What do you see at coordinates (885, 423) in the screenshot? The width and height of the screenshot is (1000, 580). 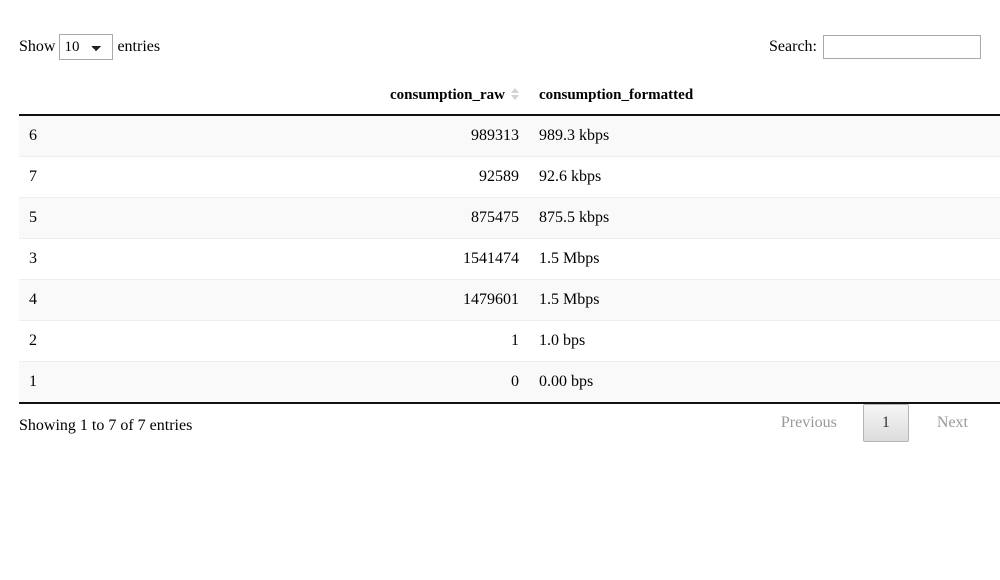 I see `pagination-page-1-button: 1` at bounding box center [885, 423].